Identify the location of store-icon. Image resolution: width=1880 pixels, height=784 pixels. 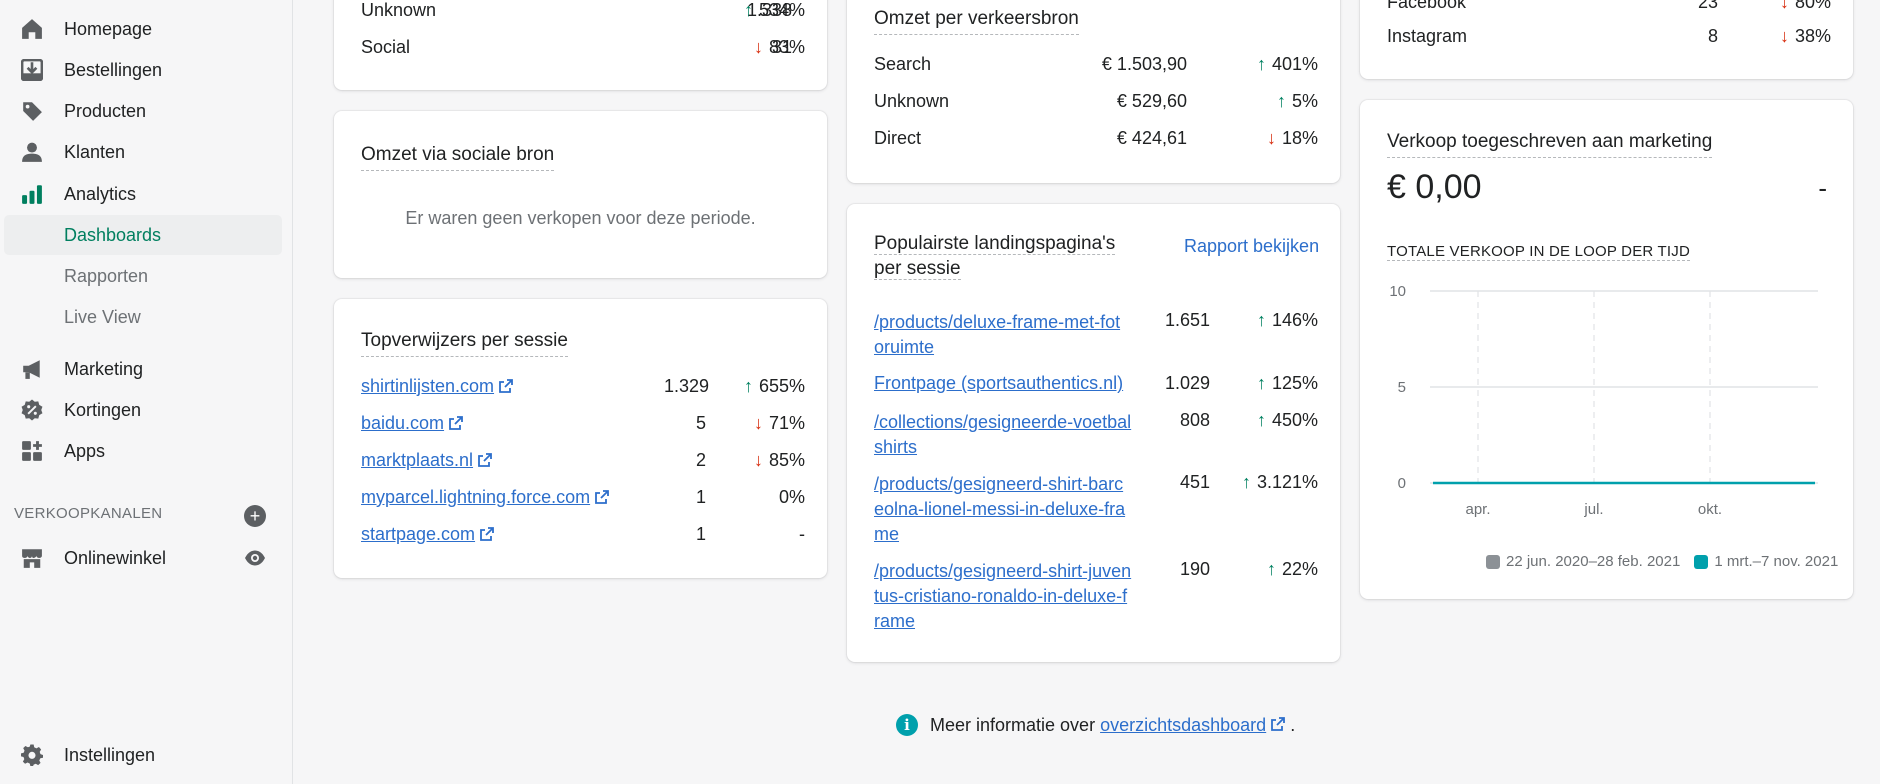
(32, 558).